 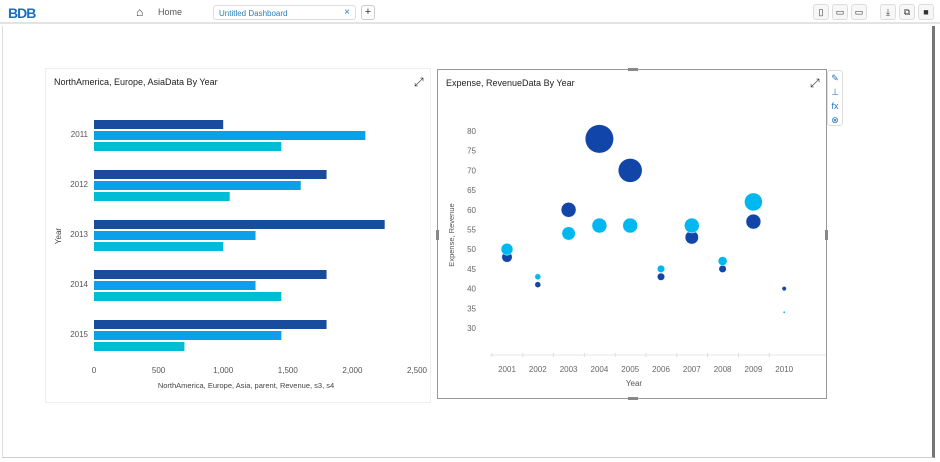 What do you see at coordinates (600, 369) in the screenshot?
I see `x-tick-label: 2004` at bounding box center [600, 369].